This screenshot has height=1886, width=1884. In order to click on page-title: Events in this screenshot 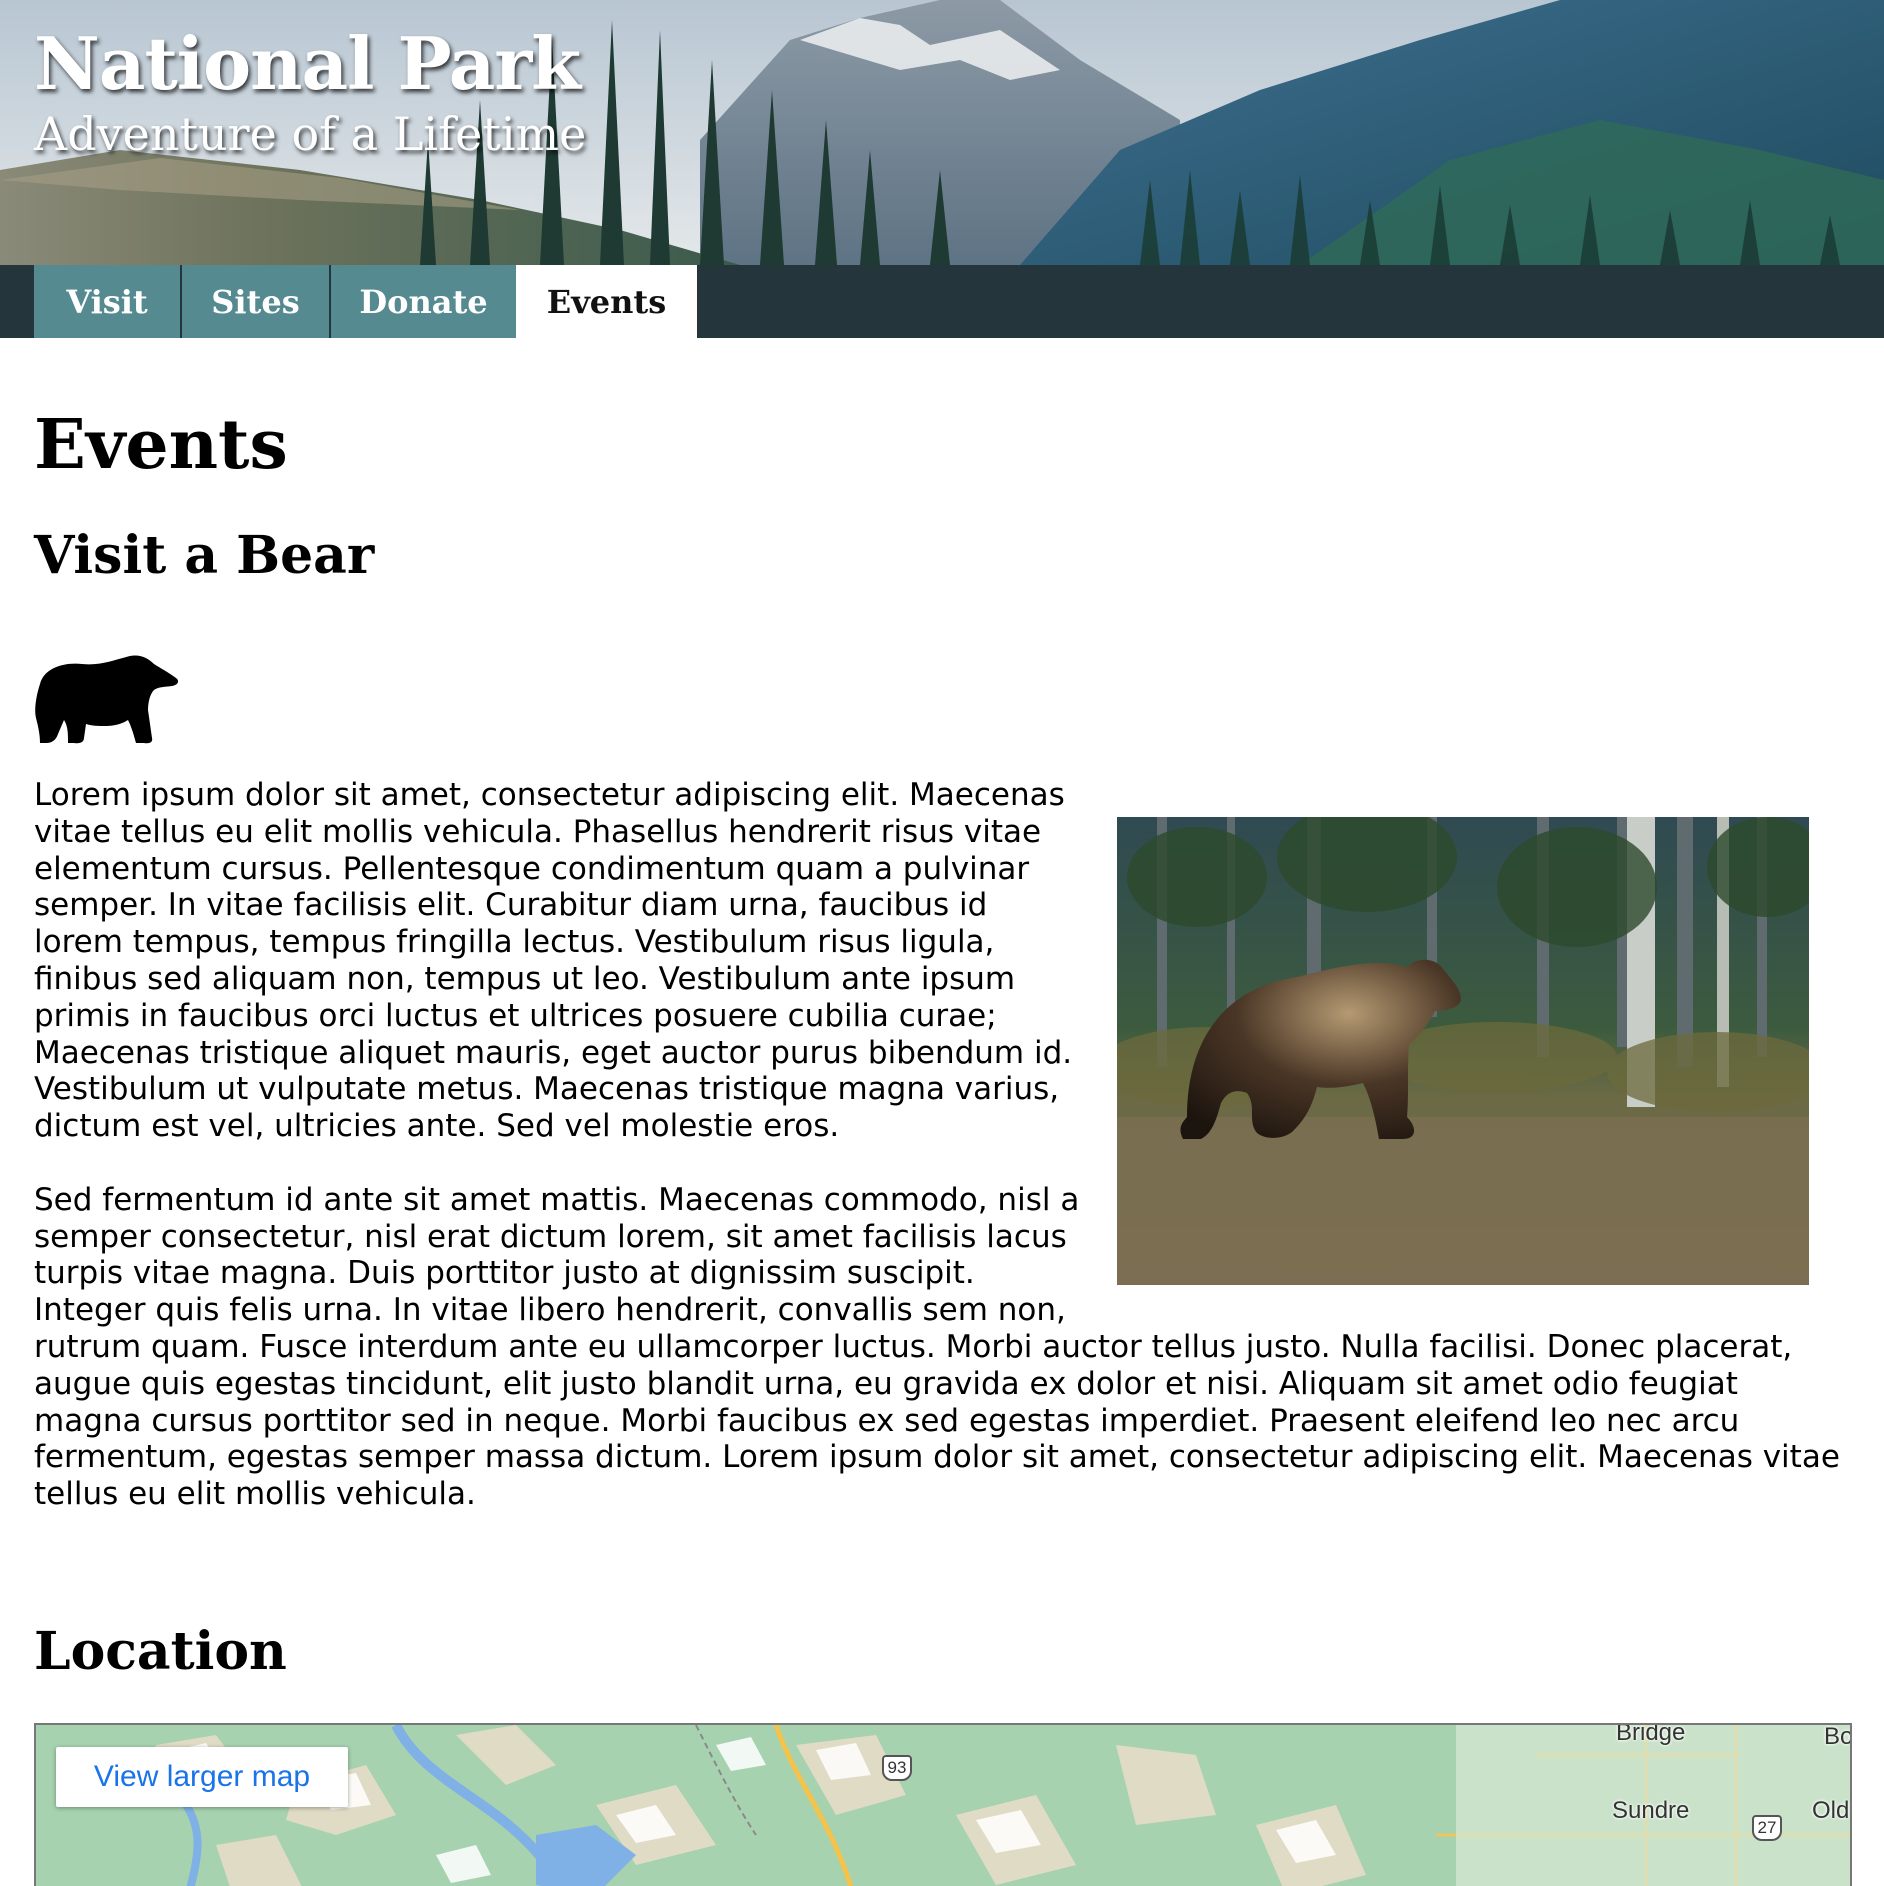, I will do `click(161, 445)`.